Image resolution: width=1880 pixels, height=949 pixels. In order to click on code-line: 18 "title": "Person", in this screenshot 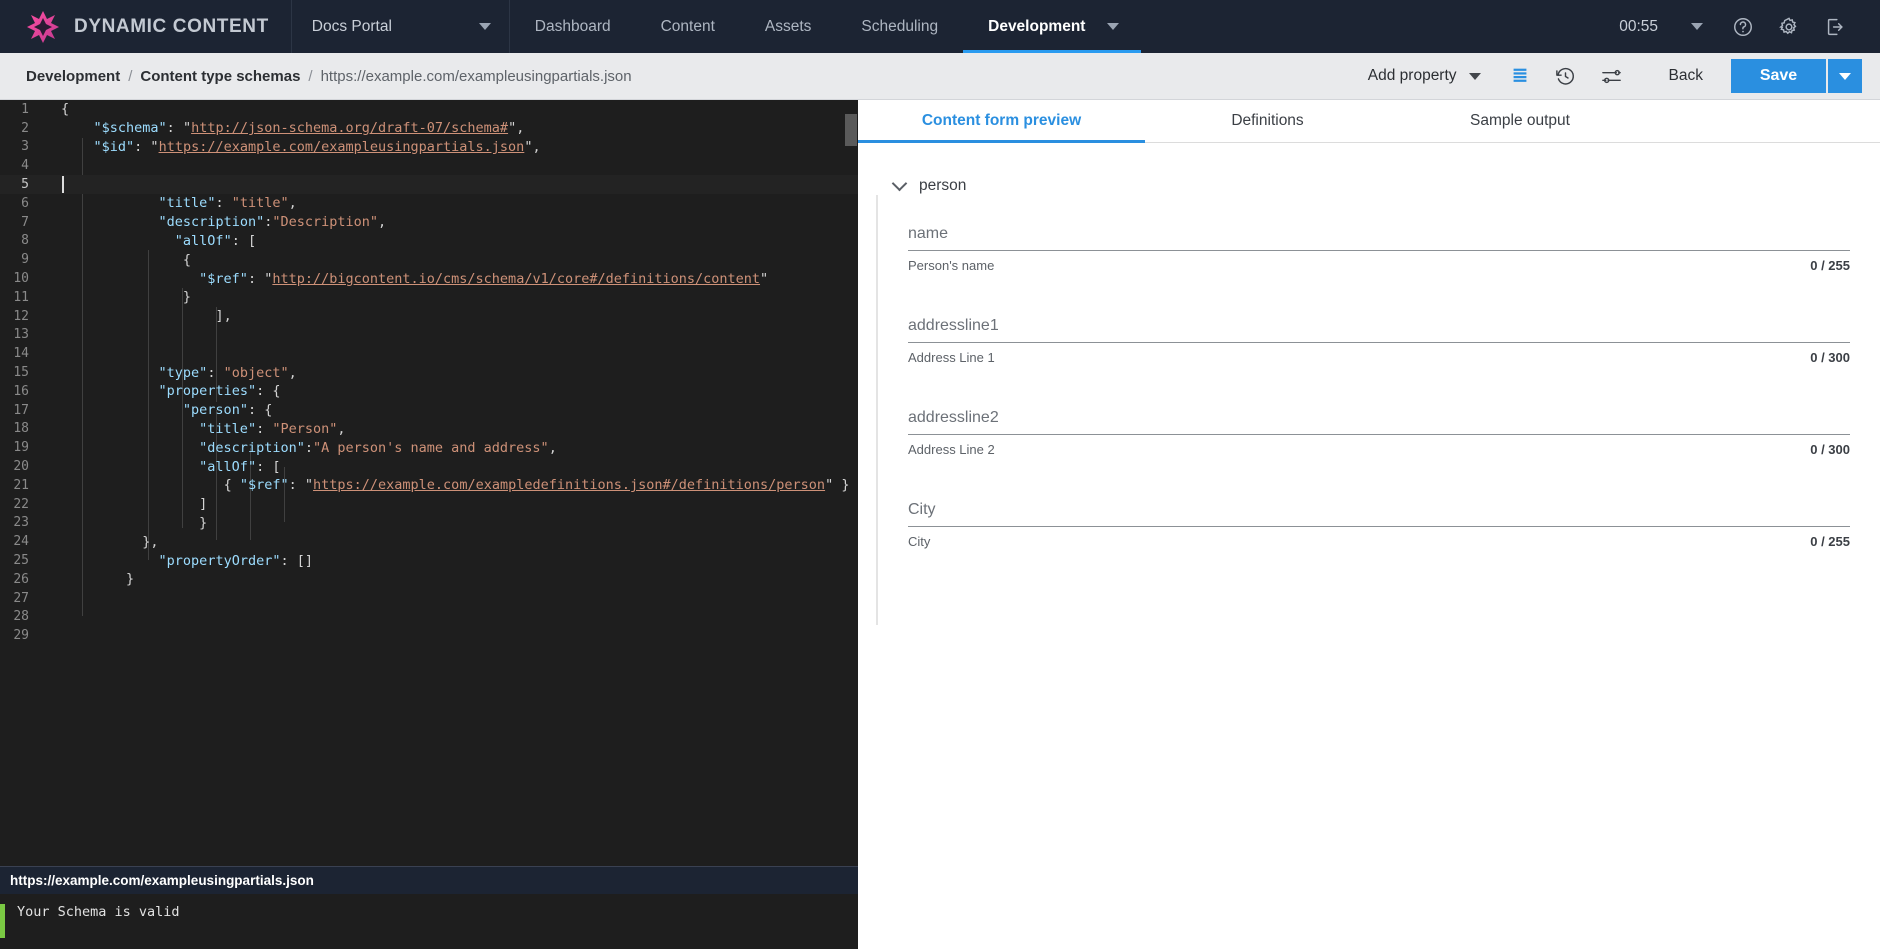, I will do `click(429, 429)`.